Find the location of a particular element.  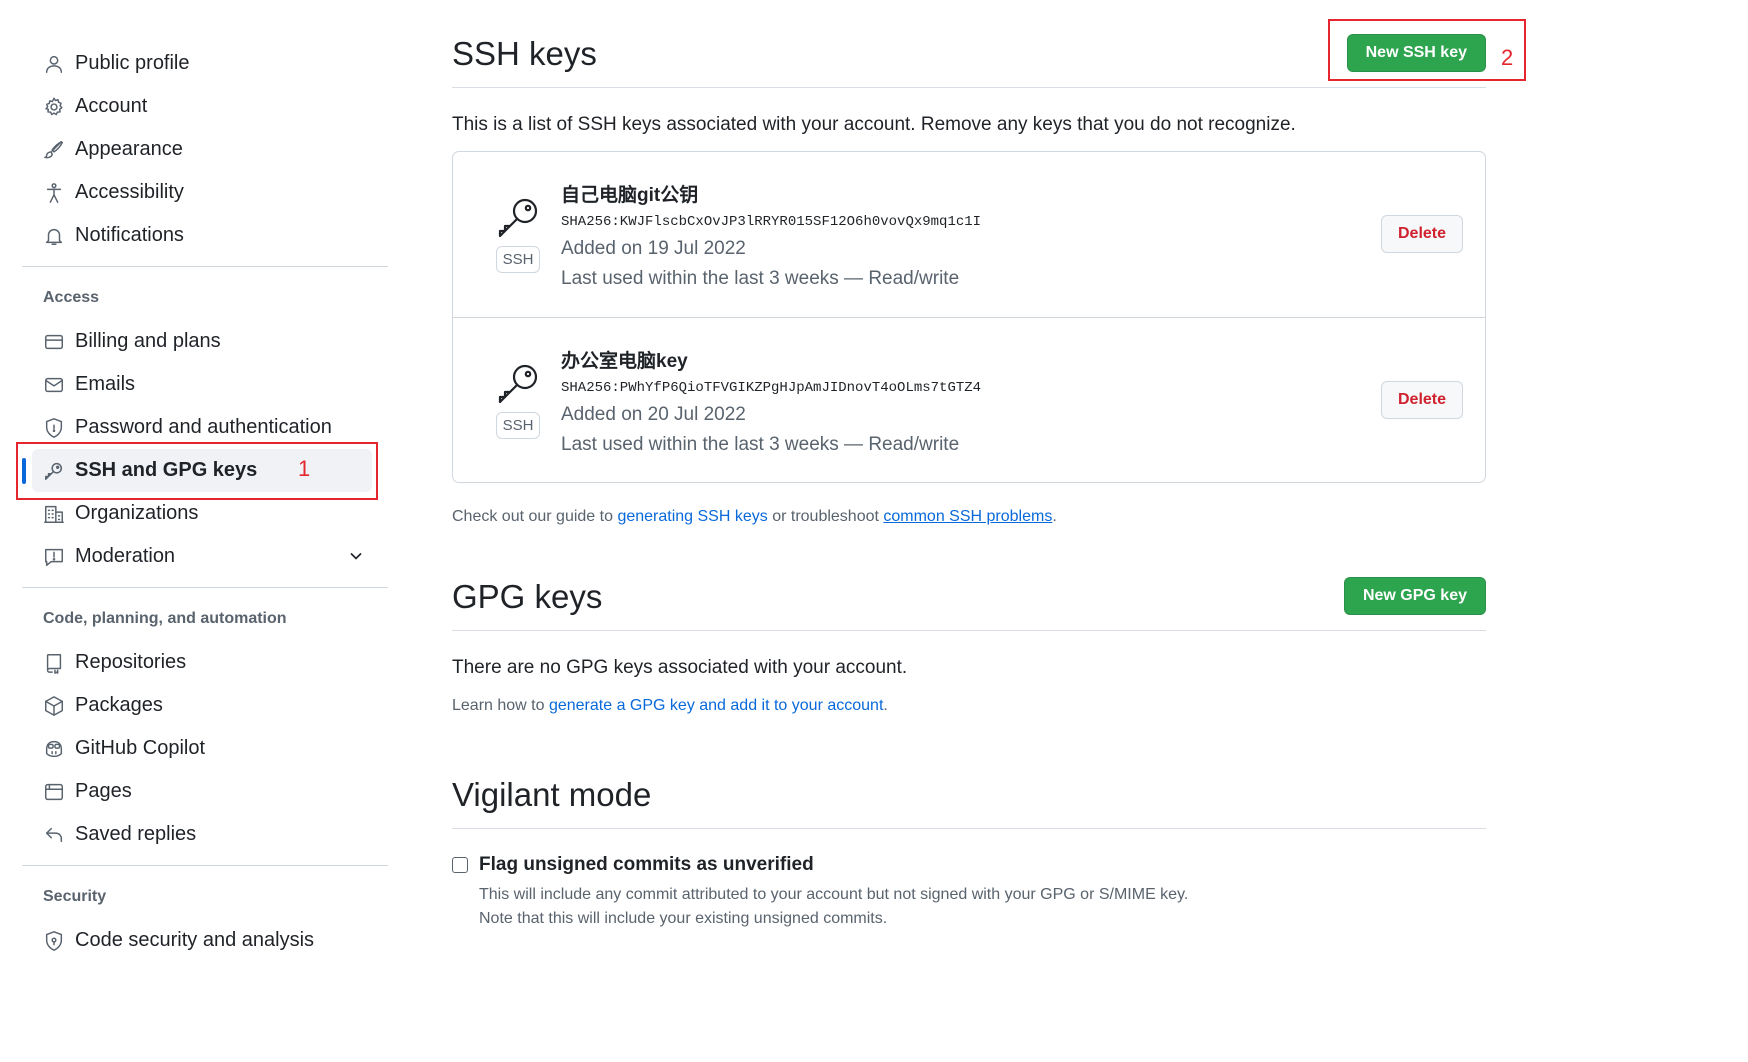

sidebar-item-label: Repositories is located at coordinates (131, 662).